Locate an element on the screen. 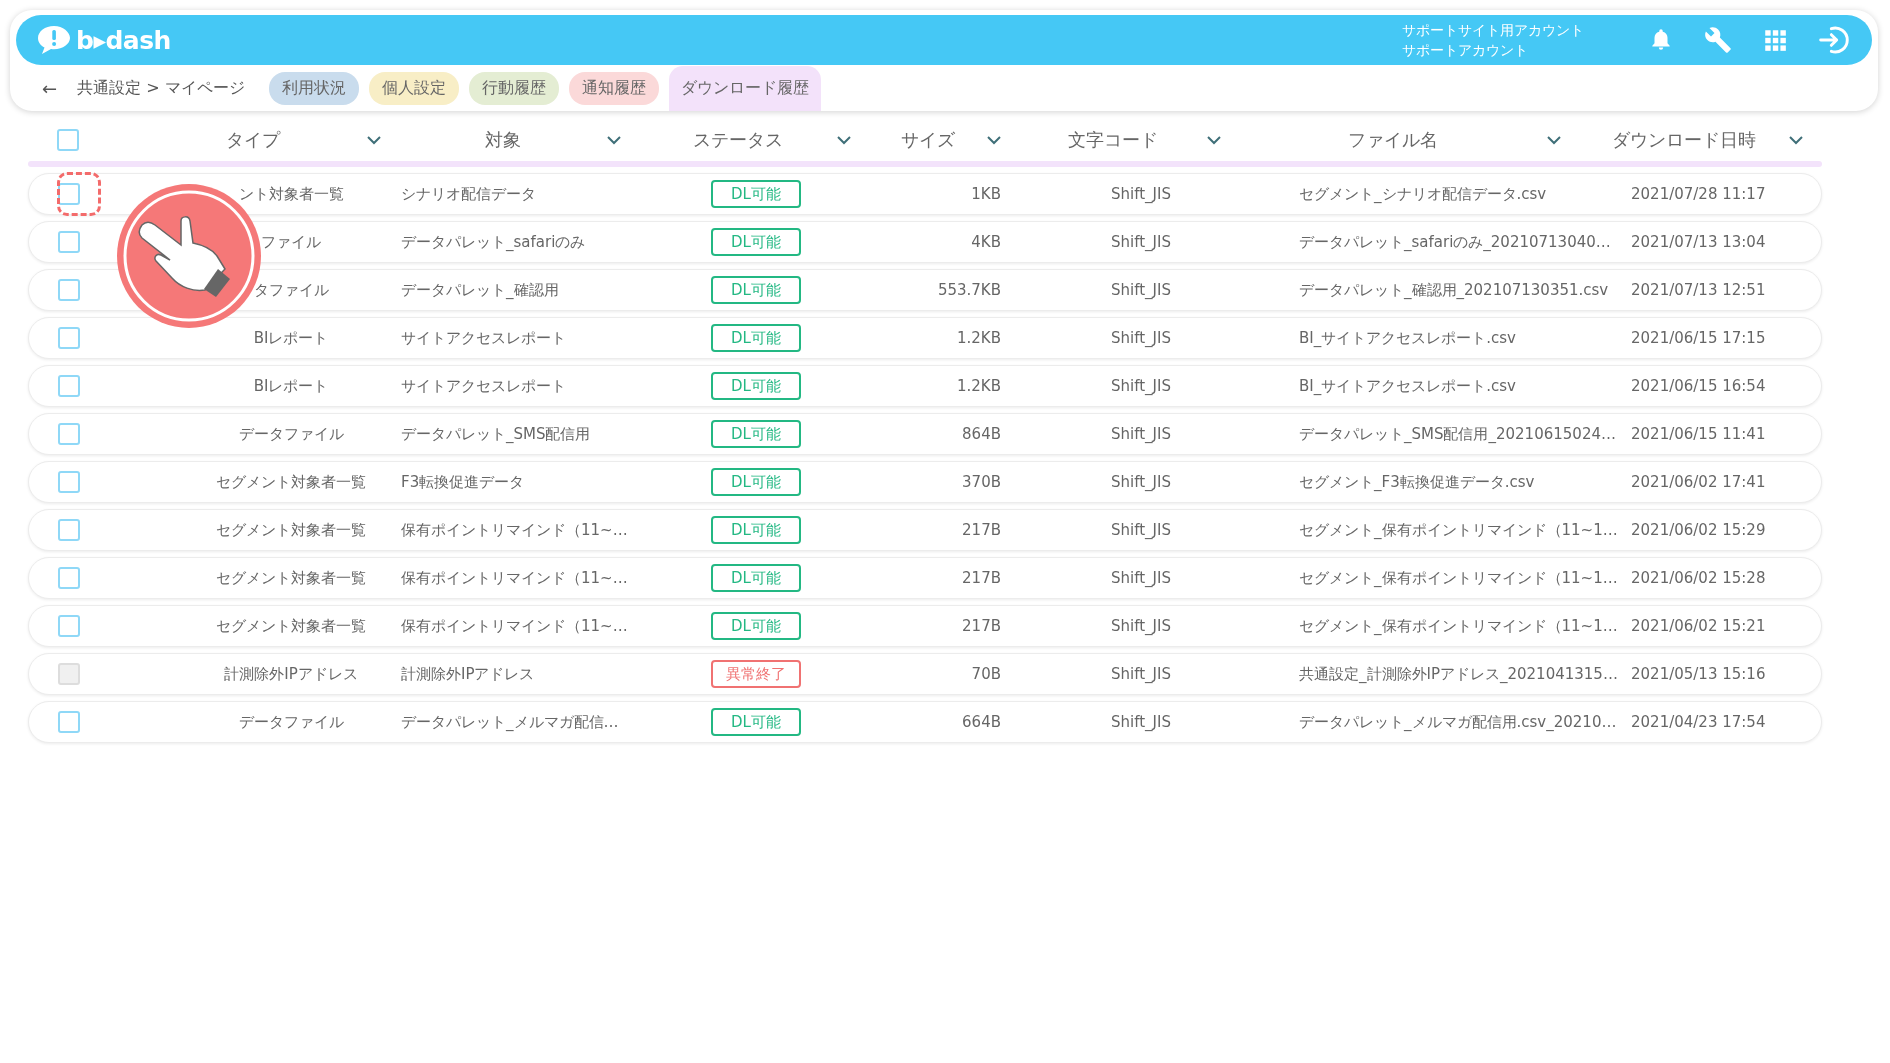 Image resolution: width=1890 pixels, height=1063 pixels. column-header: ファイル名 is located at coordinates (1393, 140).